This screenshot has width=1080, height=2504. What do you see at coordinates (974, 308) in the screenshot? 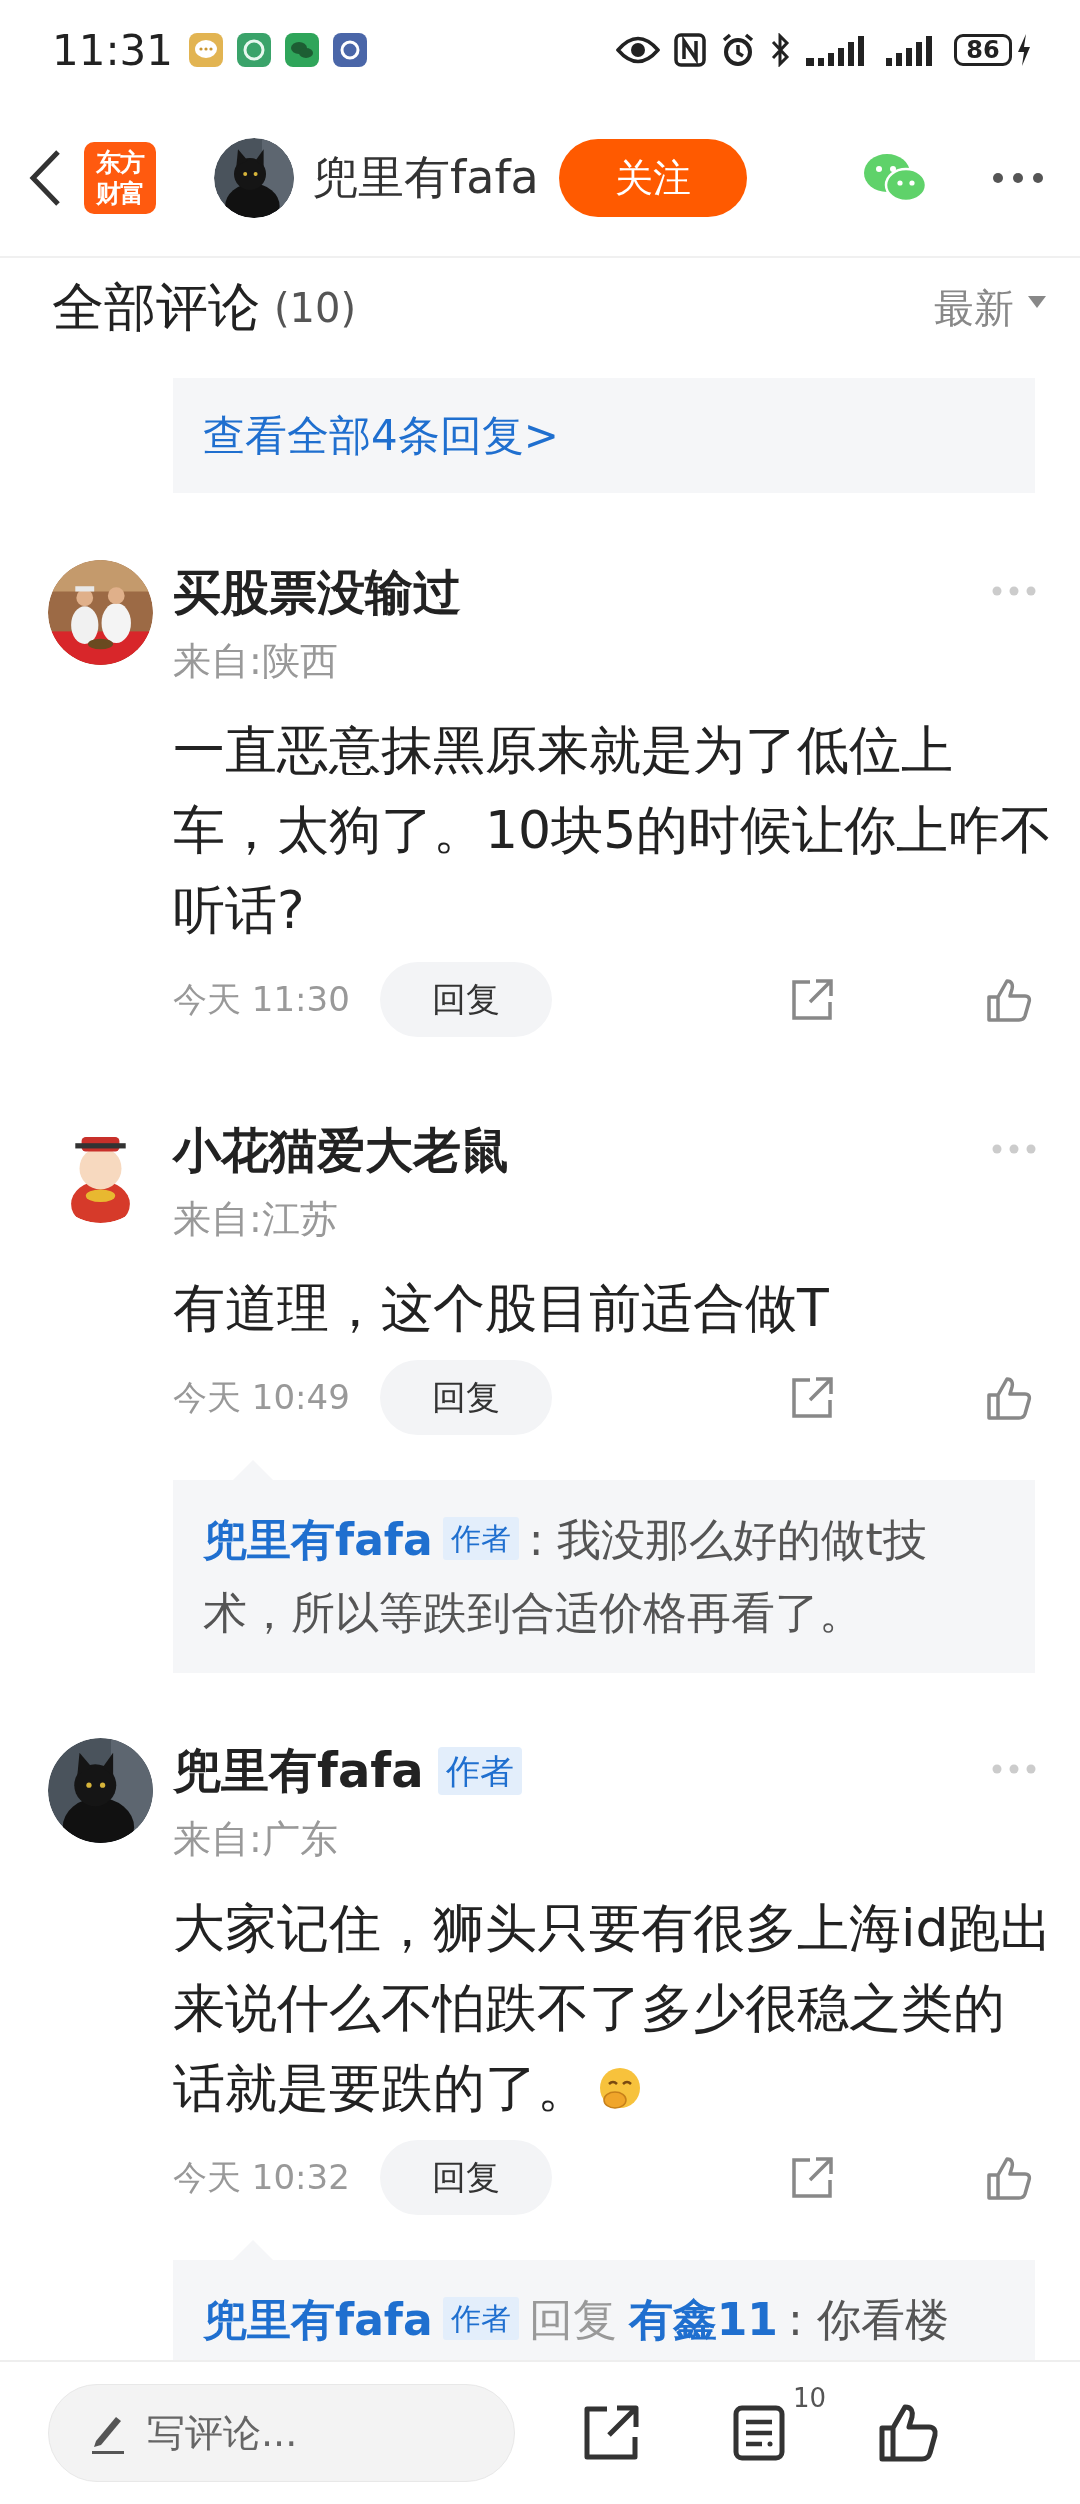
I see `sort-dropdown: 最新` at bounding box center [974, 308].